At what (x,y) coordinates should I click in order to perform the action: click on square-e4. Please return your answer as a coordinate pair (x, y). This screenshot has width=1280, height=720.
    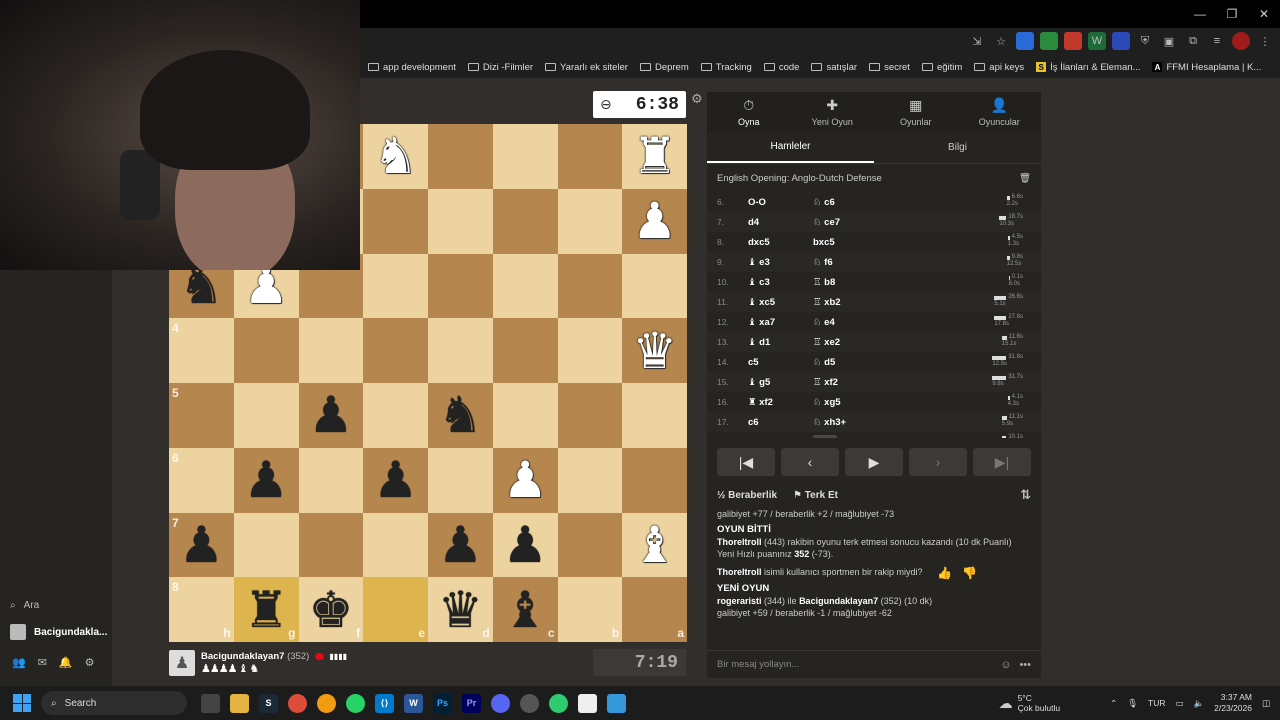
    Looking at the image, I should click on (395, 350).